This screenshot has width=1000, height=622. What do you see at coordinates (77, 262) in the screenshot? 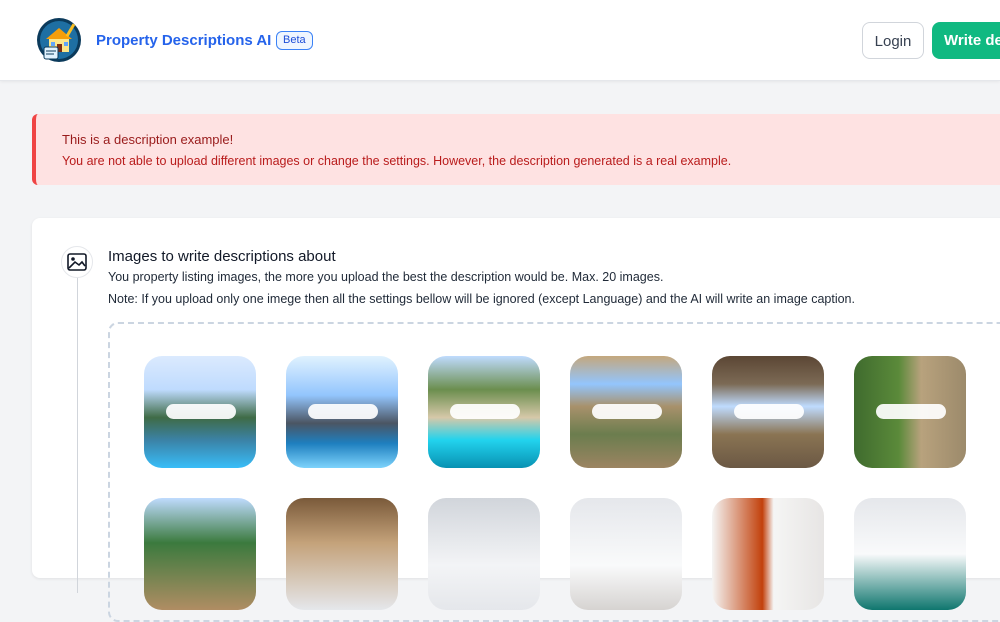
I see `step-icon-badge` at bounding box center [77, 262].